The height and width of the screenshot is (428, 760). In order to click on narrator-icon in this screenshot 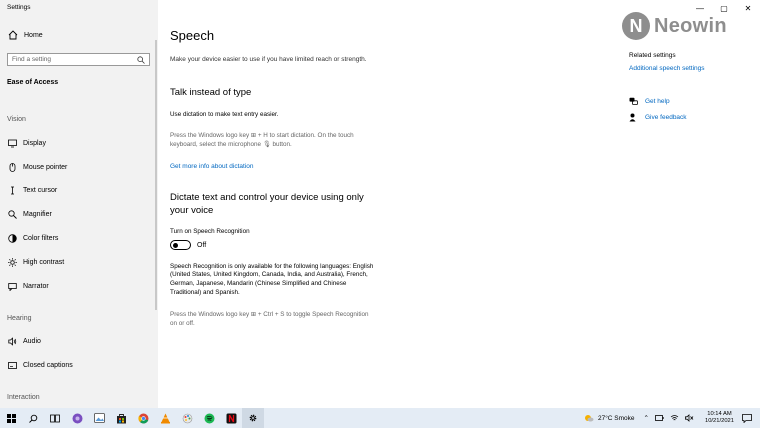, I will do `click(12, 287)`.